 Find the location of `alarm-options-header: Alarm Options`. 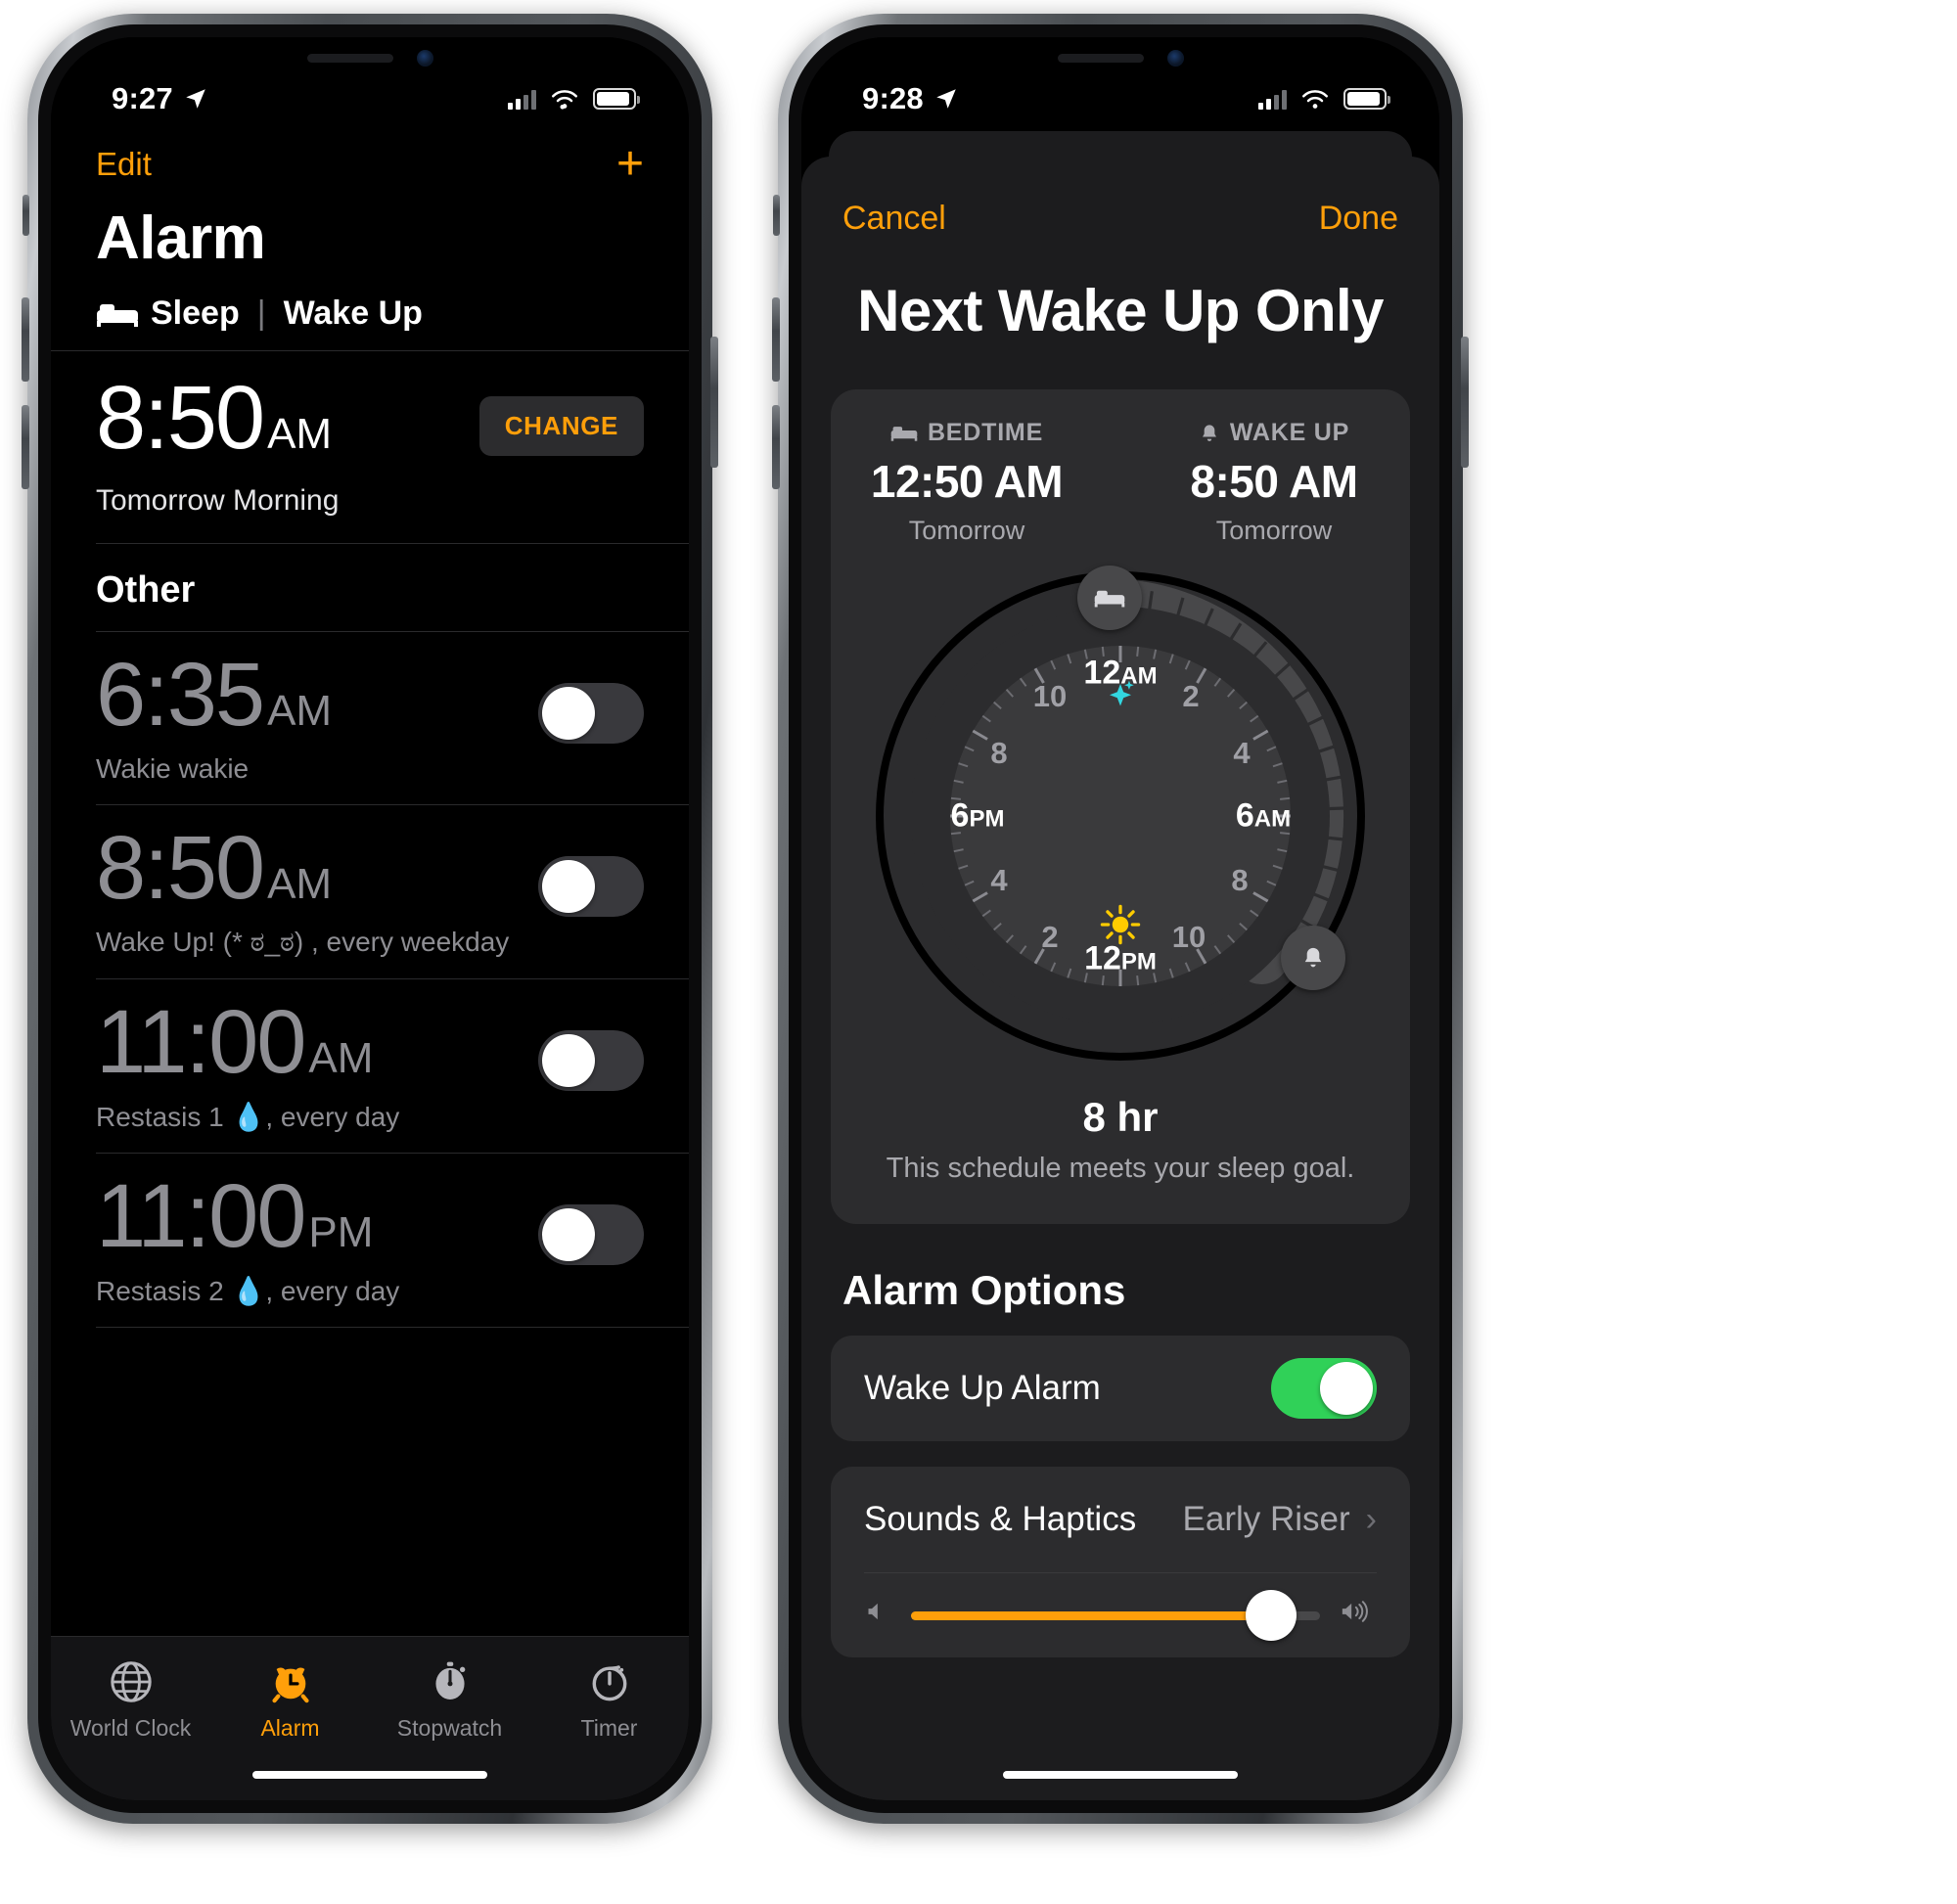

alarm-options-header: Alarm Options is located at coordinates (984, 1290).